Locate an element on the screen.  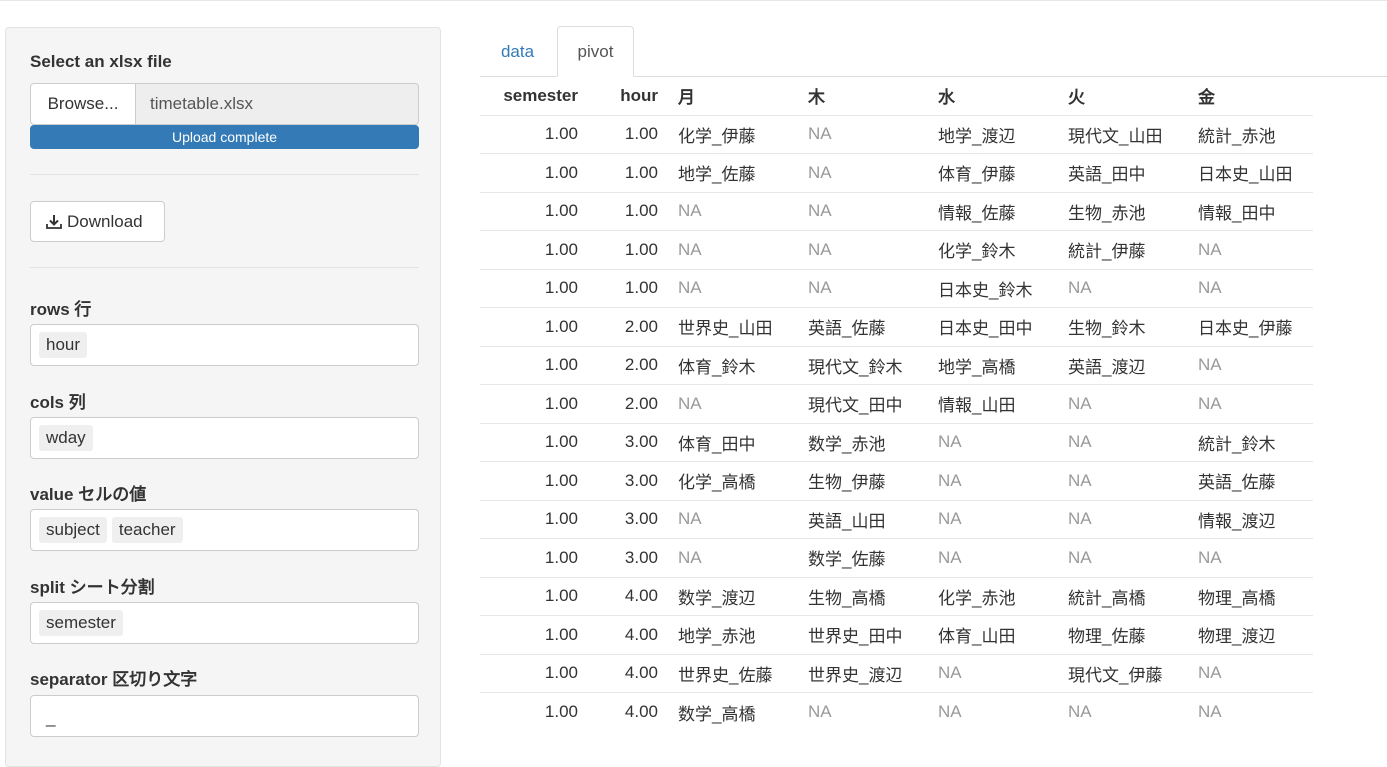
table-row: 1.00 3.00 体育_田中 数学_赤池 NA NA 統計_鈴木 is located at coordinates (896, 442).